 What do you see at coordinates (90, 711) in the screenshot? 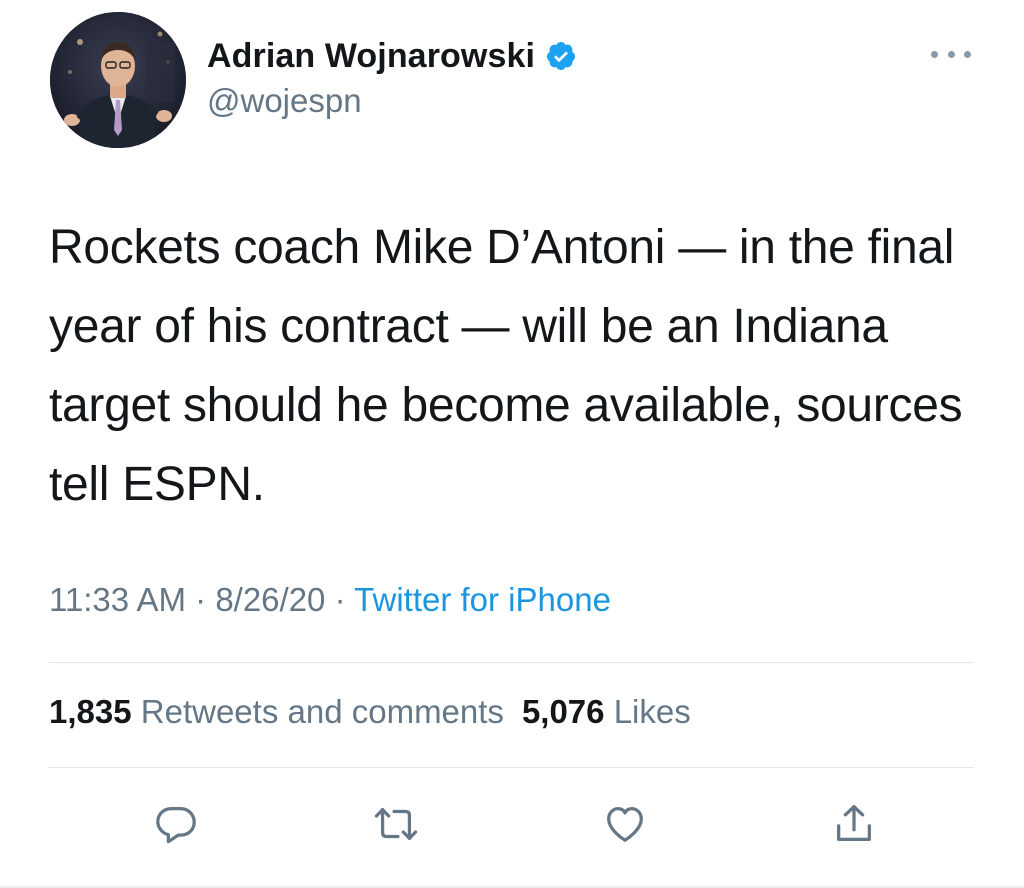
I see `retweets-count: 1,835` at bounding box center [90, 711].